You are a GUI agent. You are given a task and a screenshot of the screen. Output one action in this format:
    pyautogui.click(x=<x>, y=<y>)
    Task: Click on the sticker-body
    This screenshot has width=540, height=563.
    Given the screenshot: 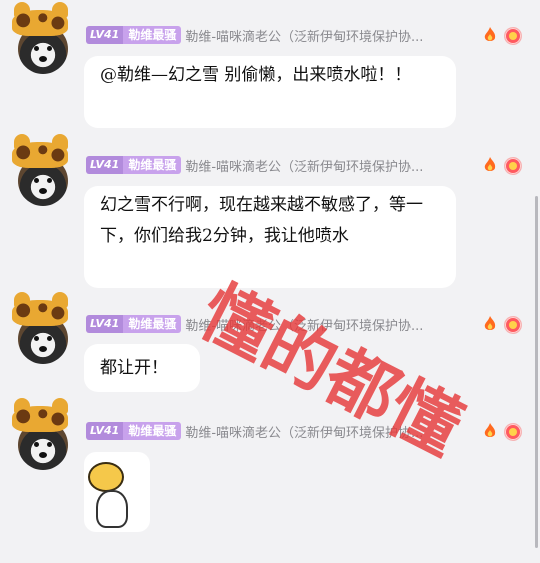 What is the action you would take?
    pyautogui.click(x=112, y=509)
    